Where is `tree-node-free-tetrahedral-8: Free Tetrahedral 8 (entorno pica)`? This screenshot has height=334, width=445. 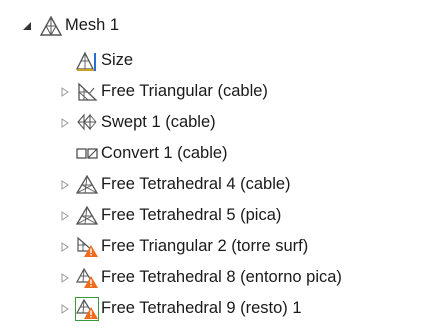 tree-node-free-tetrahedral-8: Free Tetrahedral 8 (entorno pica) is located at coordinates (200, 277).